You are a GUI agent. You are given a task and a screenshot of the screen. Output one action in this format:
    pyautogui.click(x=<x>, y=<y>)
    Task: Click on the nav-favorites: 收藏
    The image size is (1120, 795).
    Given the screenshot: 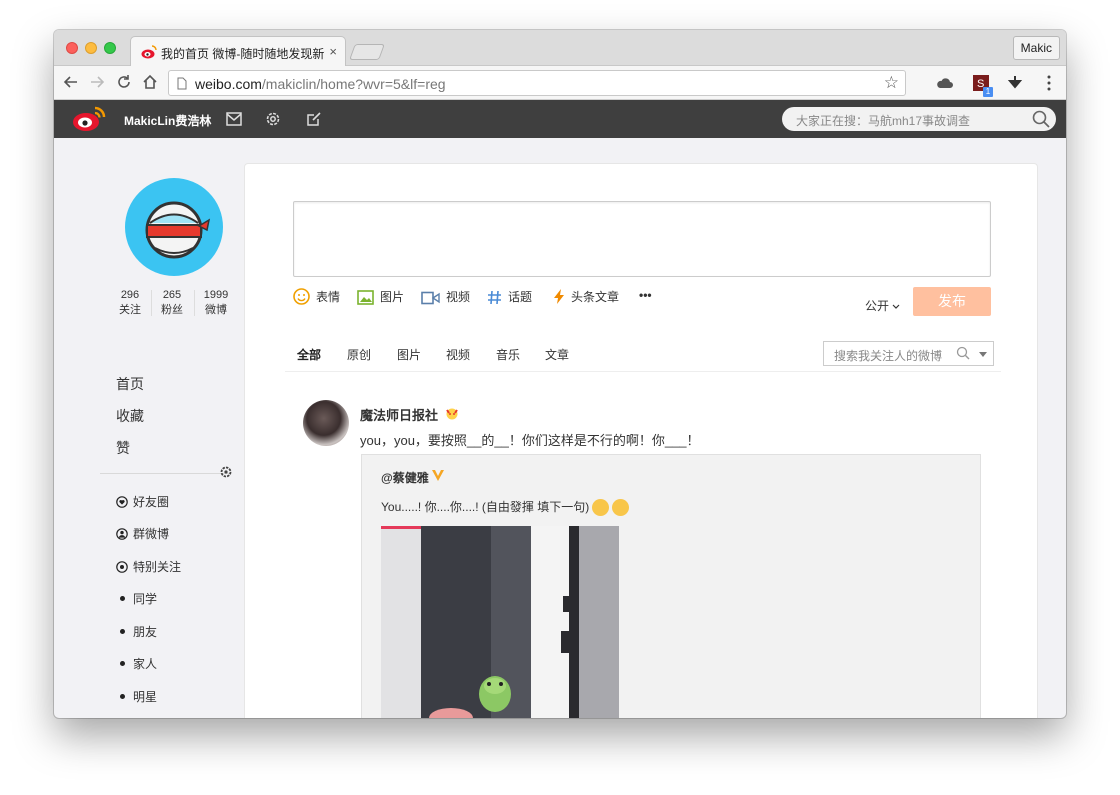 What is the action you would take?
    pyautogui.click(x=130, y=416)
    